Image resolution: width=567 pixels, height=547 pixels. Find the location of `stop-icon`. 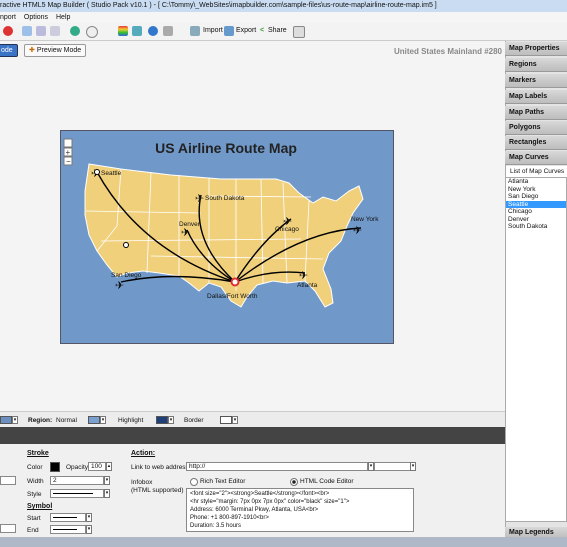

stop-icon is located at coordinates (8, 31).